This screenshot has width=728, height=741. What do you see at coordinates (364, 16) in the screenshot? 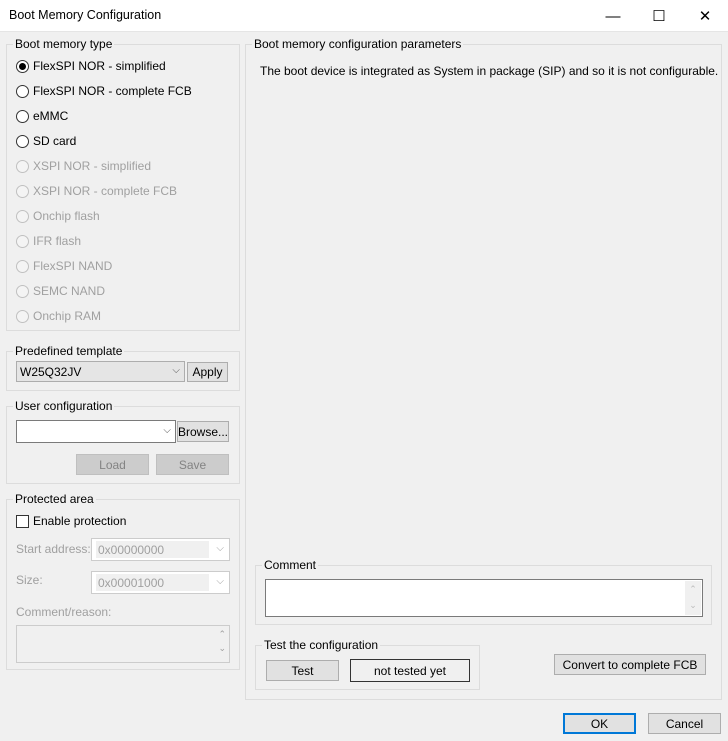
I see `title-bar: Boot Memory Configuration — ☐ ✕` at bounding box center [364, 16].